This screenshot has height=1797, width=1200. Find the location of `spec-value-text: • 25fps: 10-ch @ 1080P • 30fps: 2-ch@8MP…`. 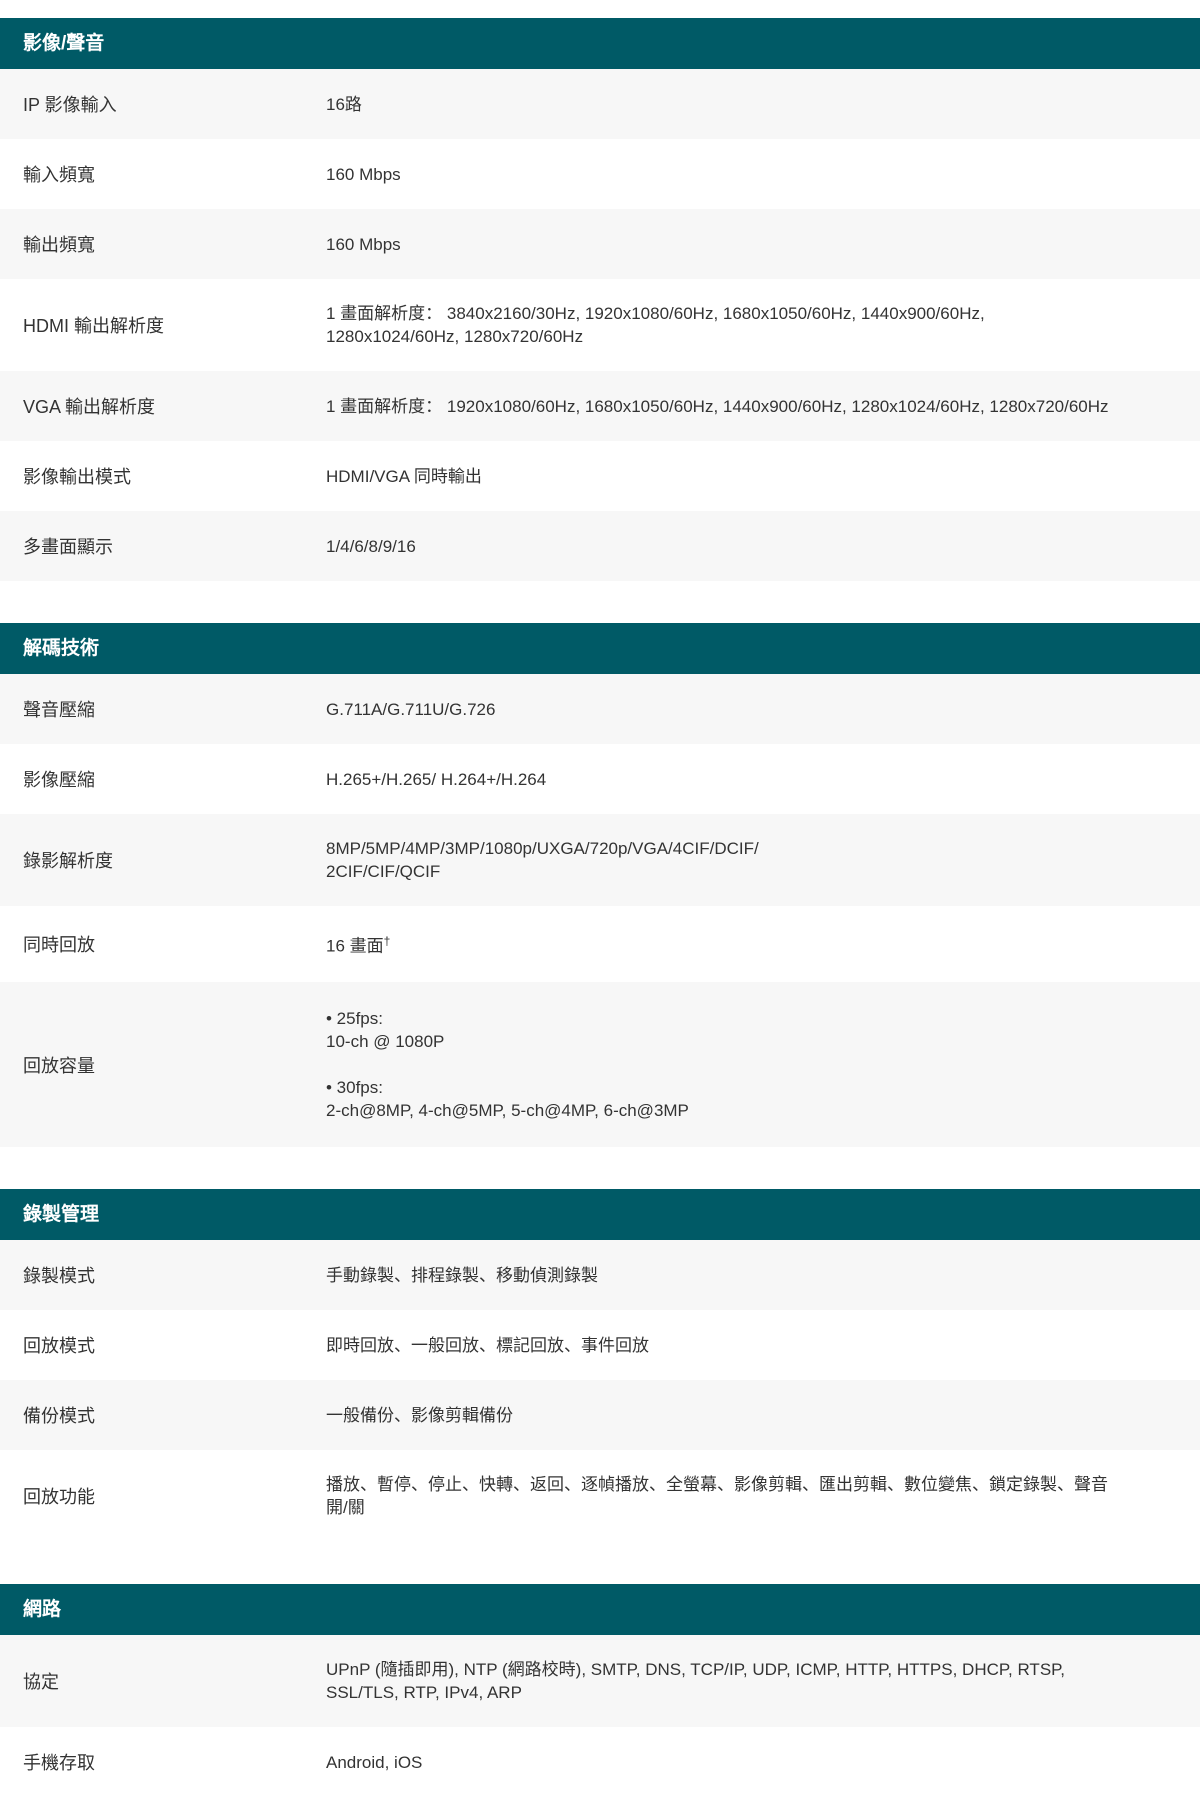

spec-value-text: • 25fps: 10-ch @ 1080P • 30fps: 2-ch@8MP… is located at coordinates (507, 1064).